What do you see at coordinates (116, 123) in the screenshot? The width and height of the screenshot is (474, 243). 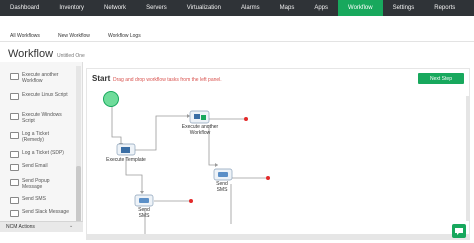 I see `connector-start-to-template` at bounding box center [116, 123].